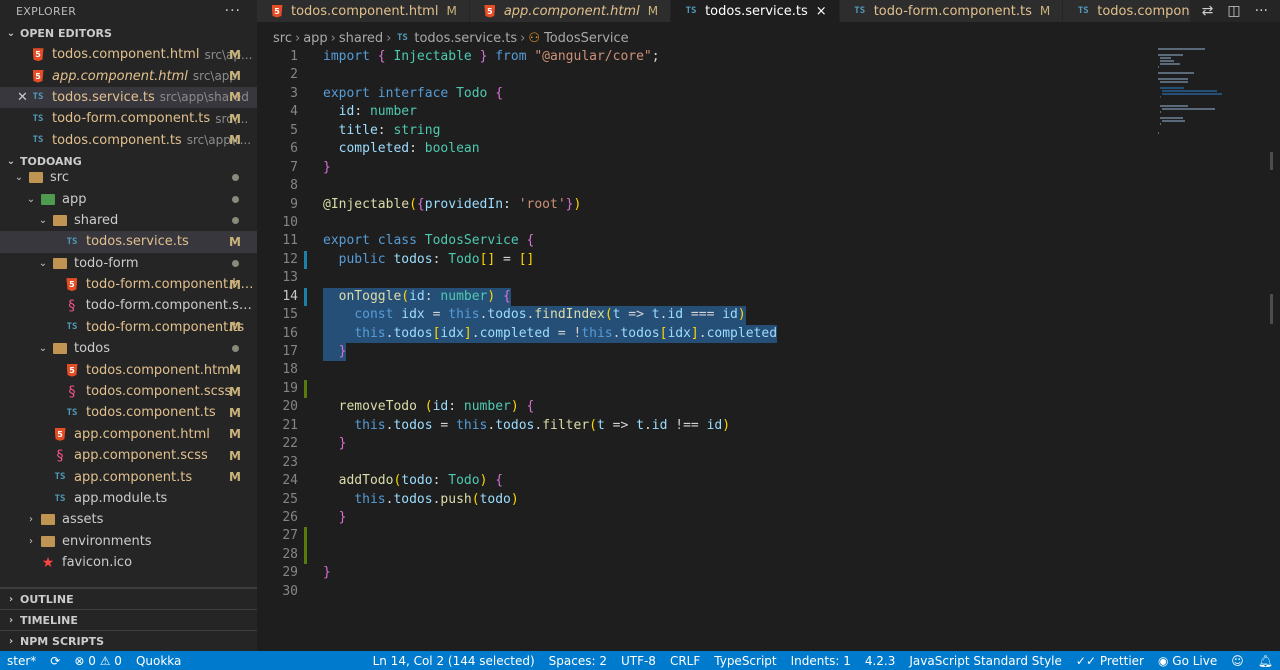 The image size is (1280, 670). I want to click on chevron-down-icon: ⌄, so click(31, 199).